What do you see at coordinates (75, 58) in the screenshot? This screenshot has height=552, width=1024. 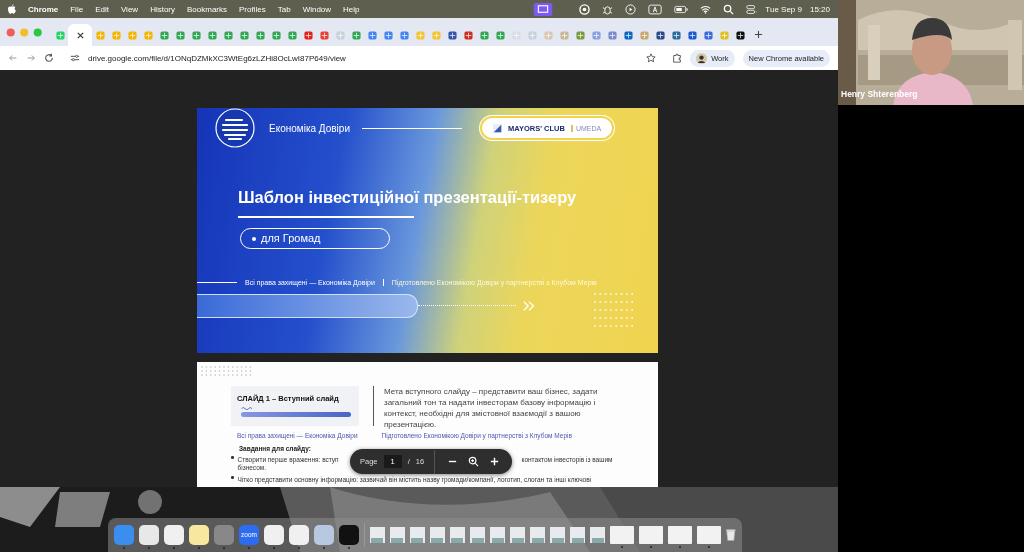 I see `site-settings-icon` at bounding box center [75, 58].